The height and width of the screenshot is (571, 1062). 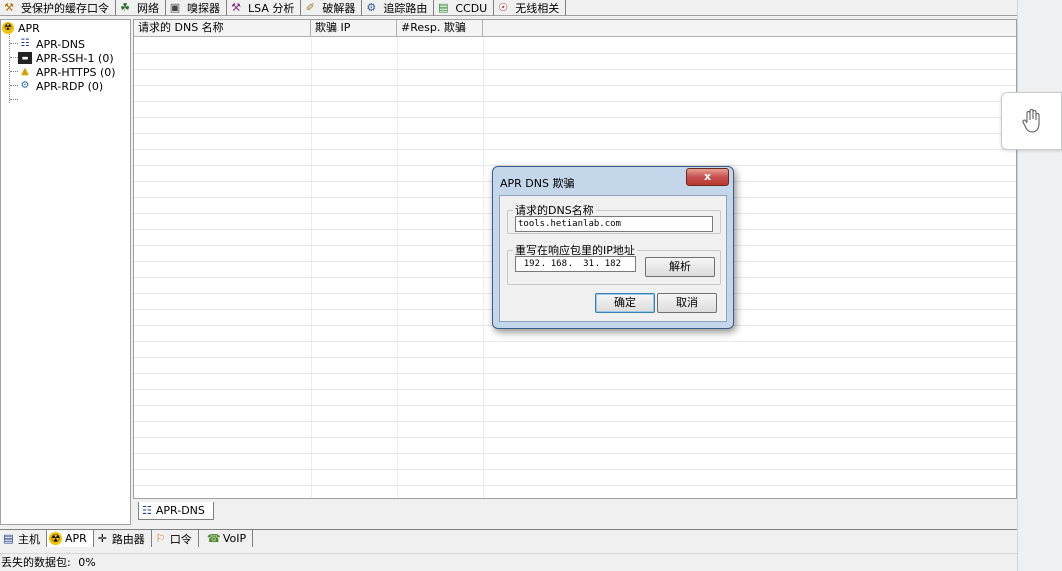 What do you see at coordinates (371, 7) in the screenshot?
I see `traceroute-icon: ⚙` at bounding box center [371, 7].